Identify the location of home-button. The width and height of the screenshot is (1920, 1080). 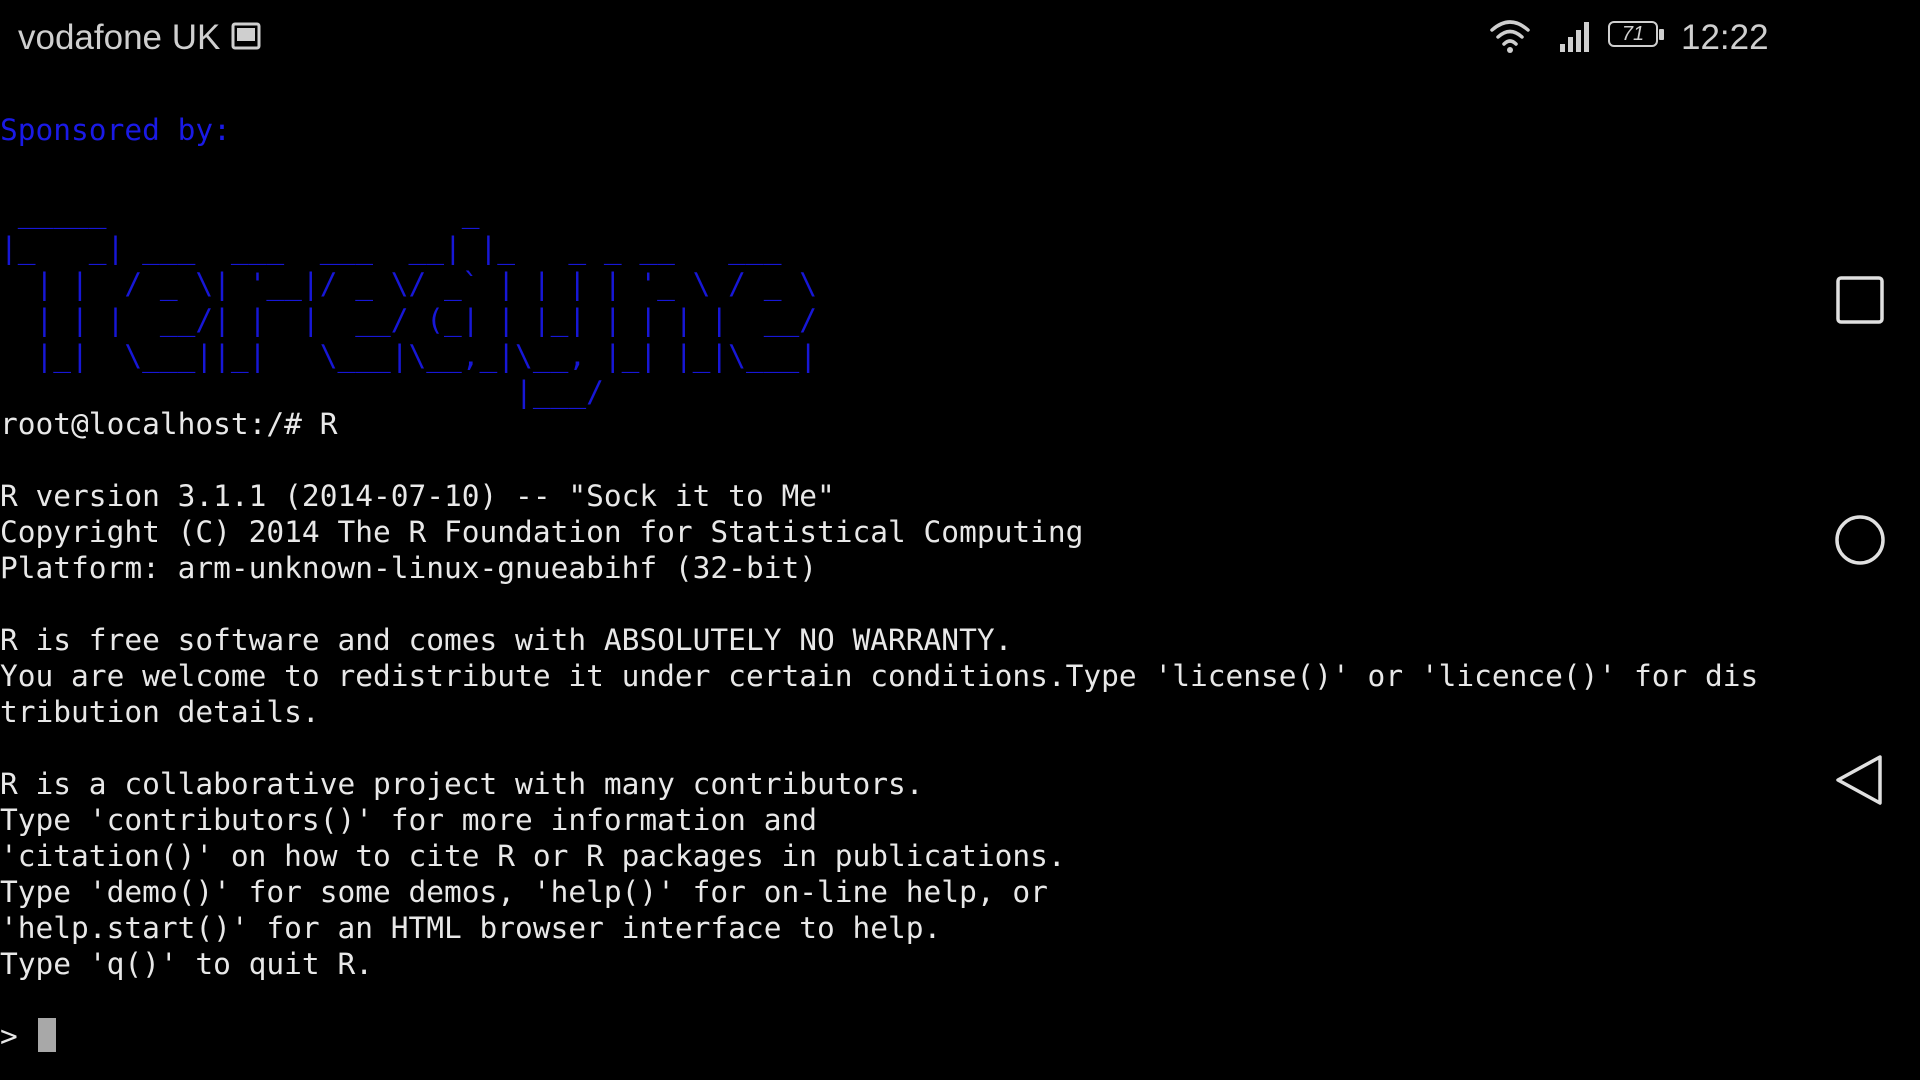
(1860, 540).